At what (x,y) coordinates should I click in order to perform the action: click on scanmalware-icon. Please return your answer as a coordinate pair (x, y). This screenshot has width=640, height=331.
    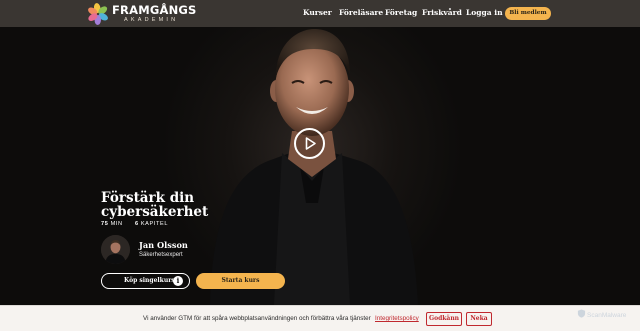
    Looking at the image, I should click on (581, 313).